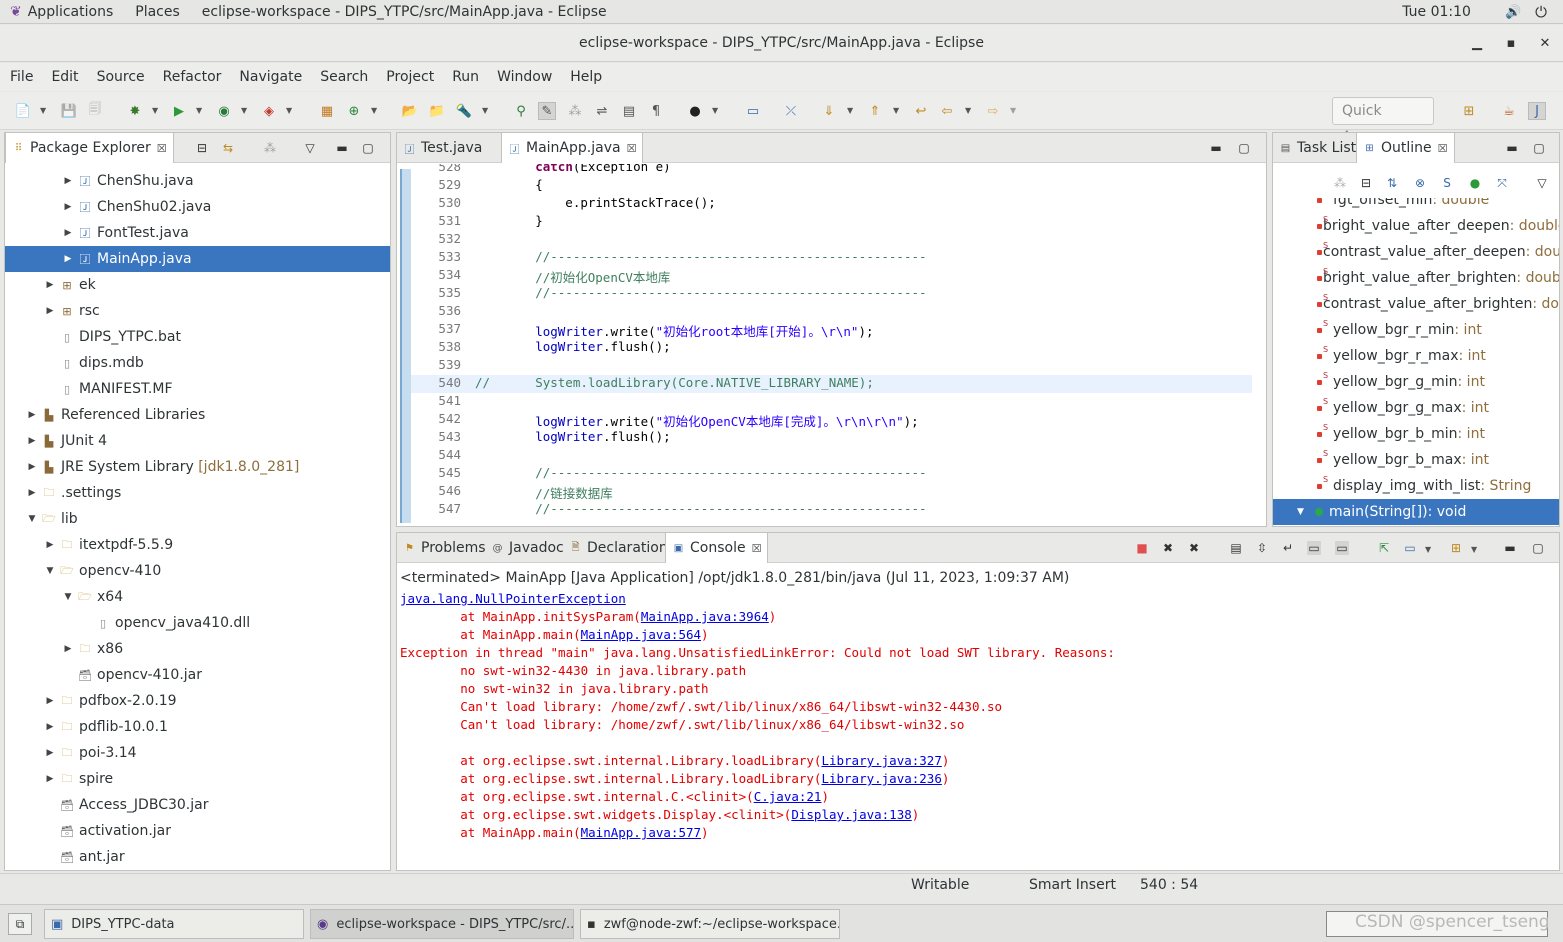  Describe the element at coordinates (437, 111) in the screenshot. I see `open-task-icon: 📁` at that location.